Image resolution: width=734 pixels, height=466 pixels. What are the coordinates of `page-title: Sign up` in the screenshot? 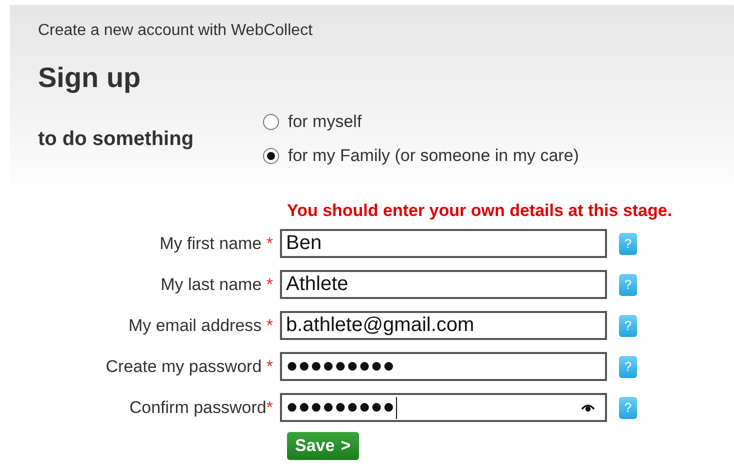 It's located at (90, 78).